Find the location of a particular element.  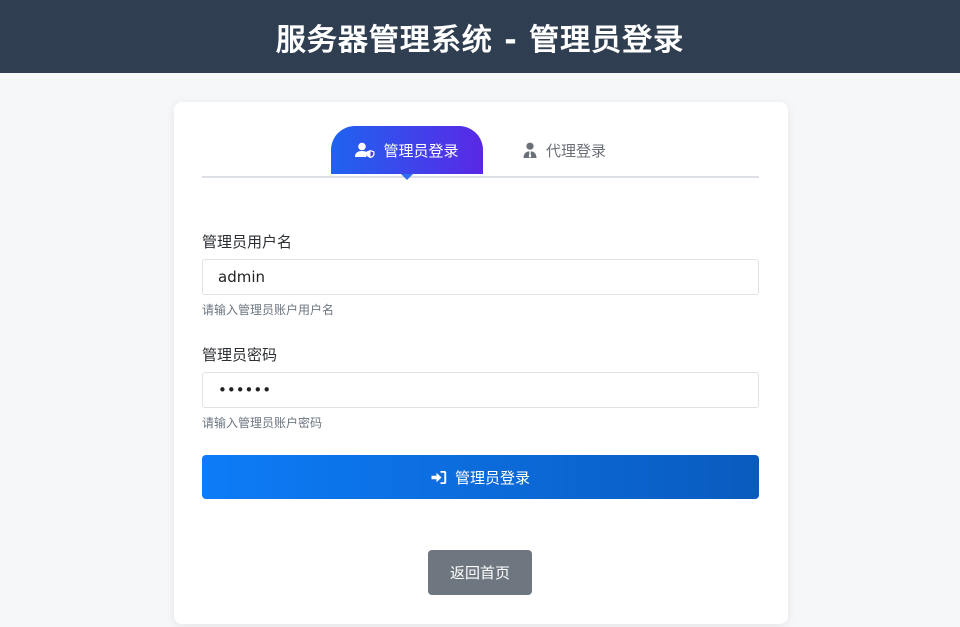

user-shield-icon is located at coordinates (369, 150).